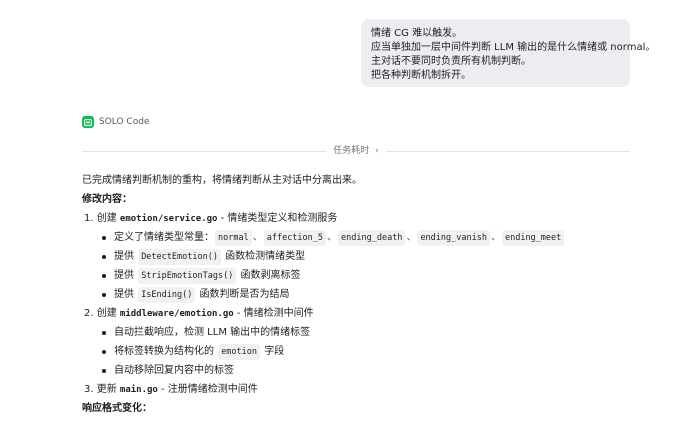  Describe the element at coordinates (351, 151) in the screenshot. I see `task-duration-label: 任务耗时` at that location.